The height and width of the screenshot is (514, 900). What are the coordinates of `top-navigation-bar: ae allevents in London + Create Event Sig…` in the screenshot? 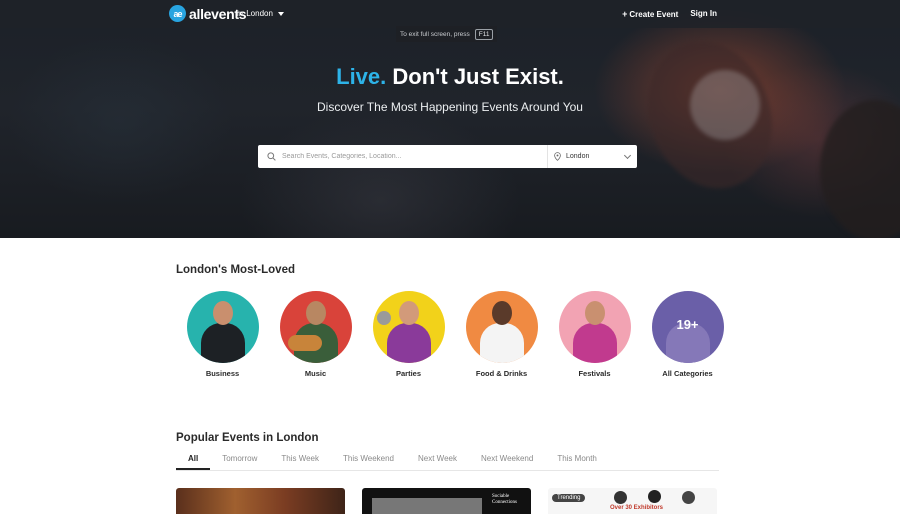 It's located at (450, 14).